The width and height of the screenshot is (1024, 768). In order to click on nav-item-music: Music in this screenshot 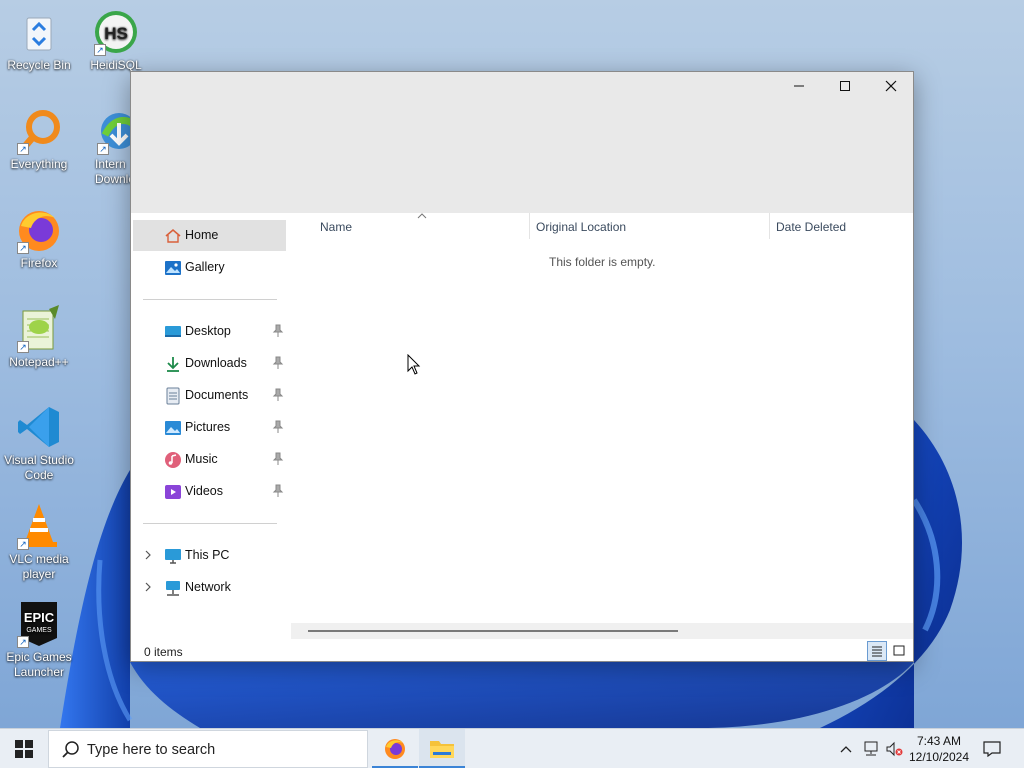, I will do `click(209, 459)`.